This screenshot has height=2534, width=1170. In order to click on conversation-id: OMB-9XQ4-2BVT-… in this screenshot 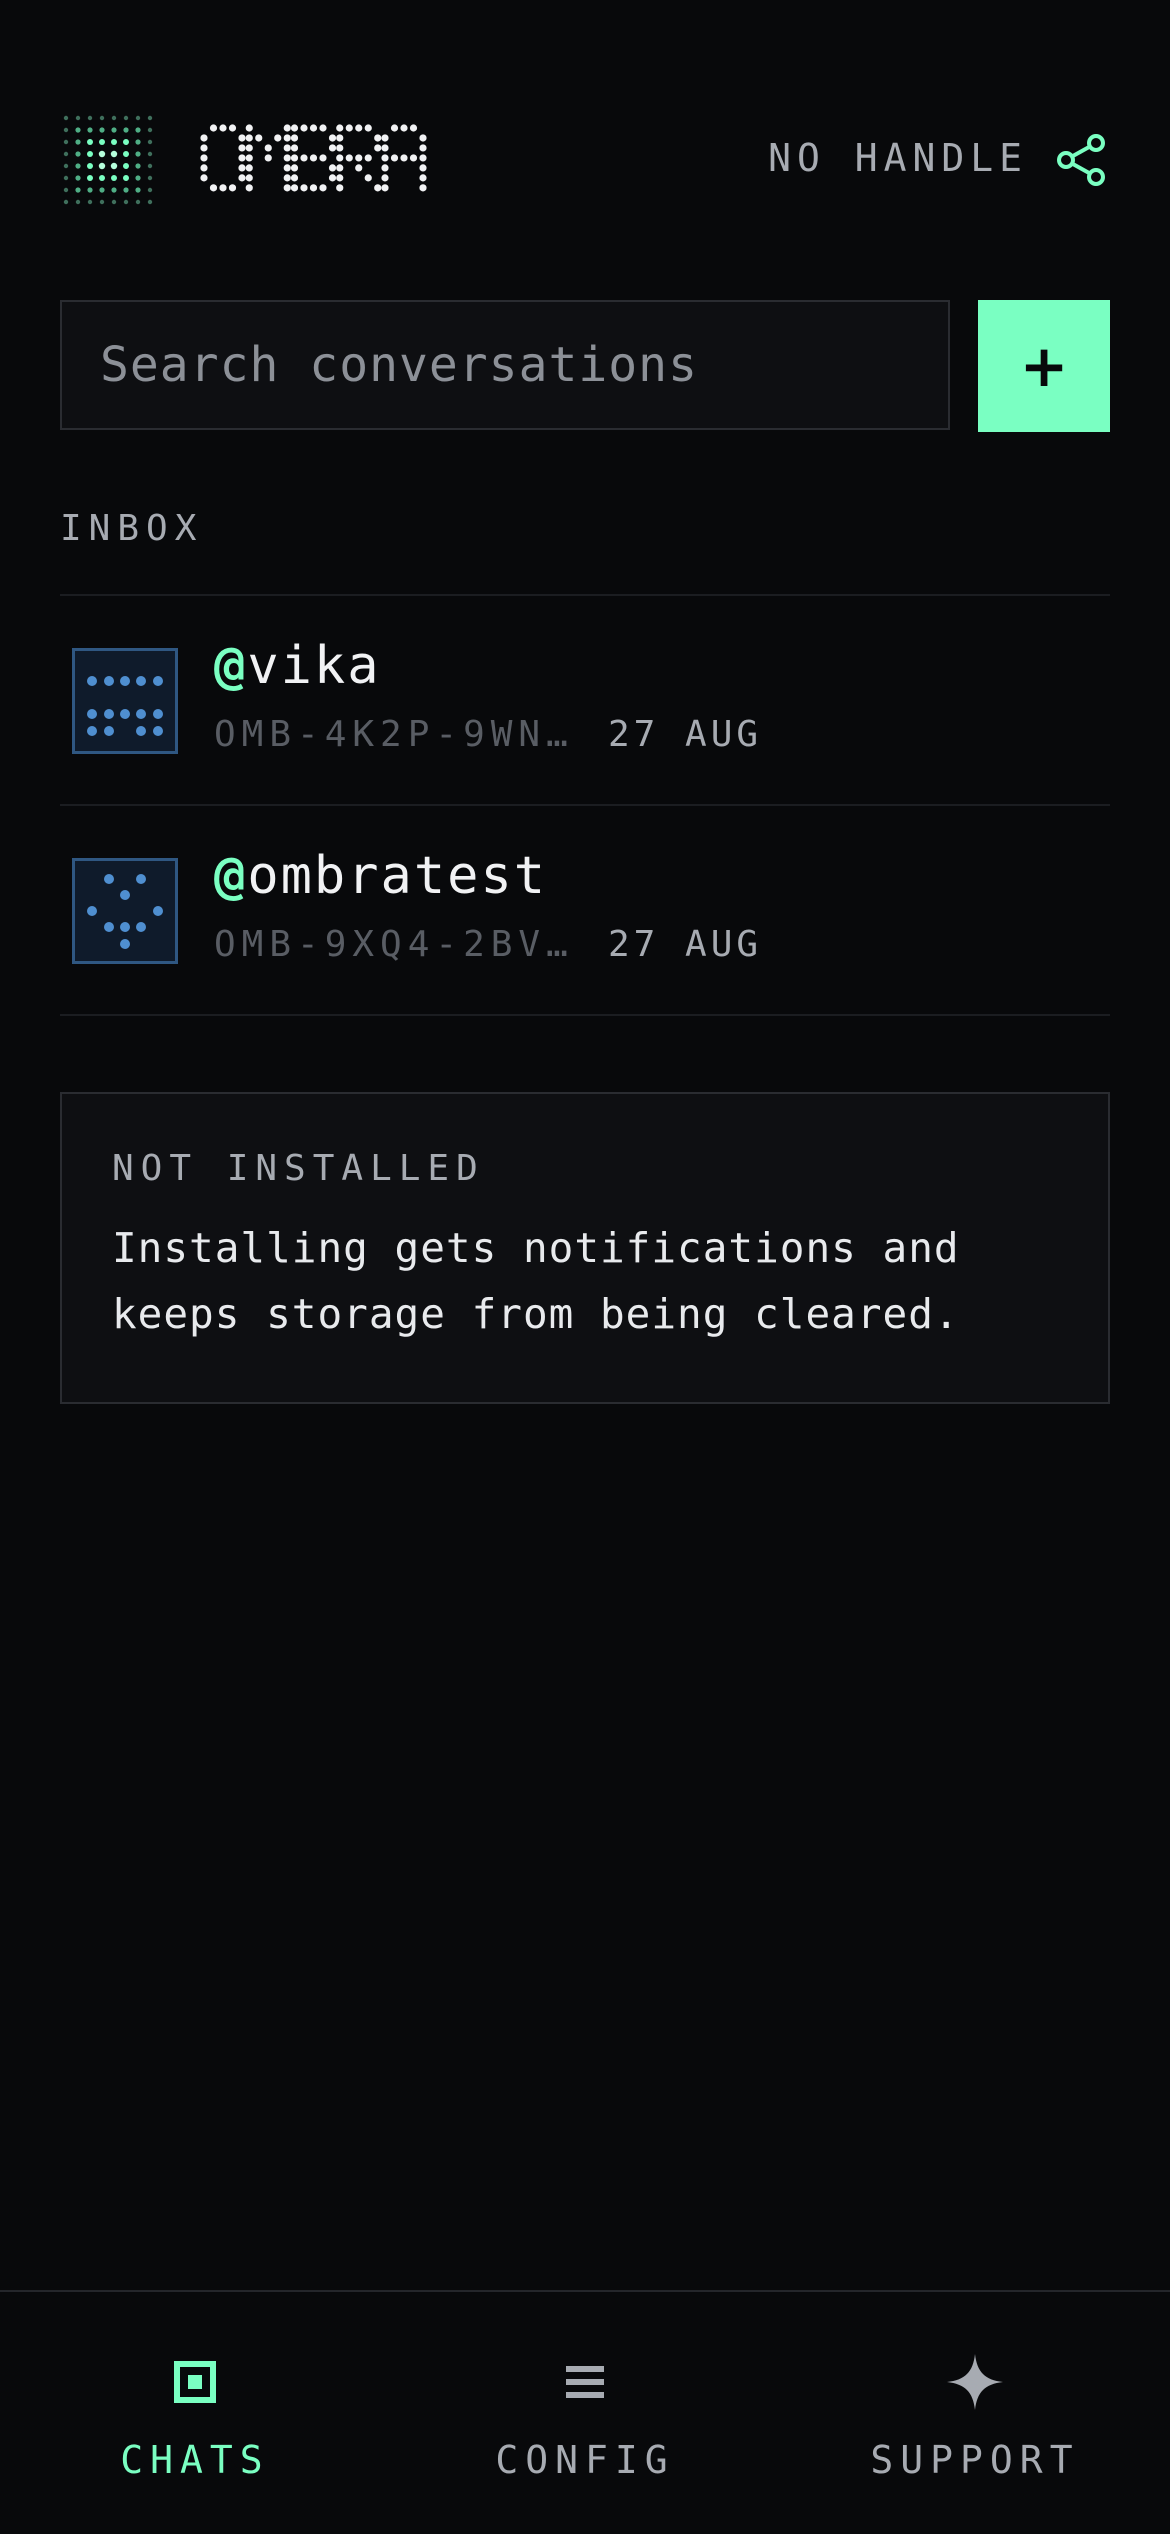, I will do `click(404, 944)`.